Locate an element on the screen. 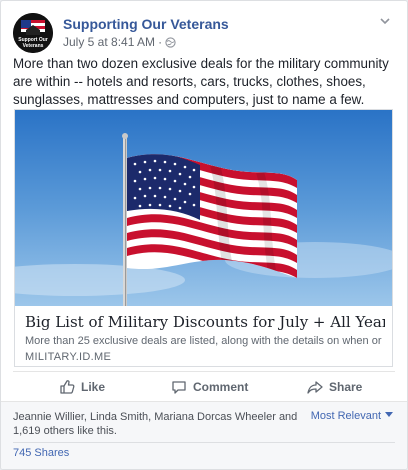 Image resolution: width=408 pixels, height=470 pixels. like-button: Like is located at coordinates (82, 387).